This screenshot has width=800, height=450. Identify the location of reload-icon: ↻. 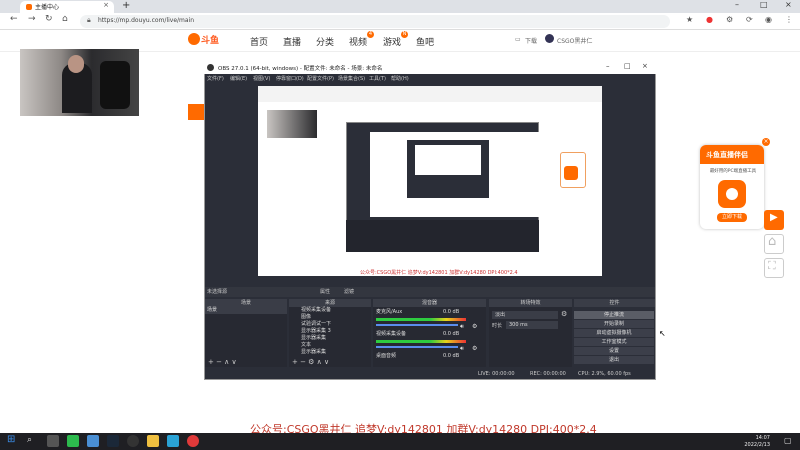
(49, 19).